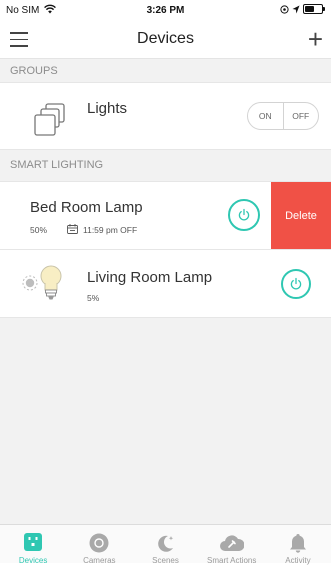 This screenshot has width=331, height=565. What do you see at coordinates (150, 277) in the screenshot?
I see `device-name: Living Room Lamp` at bounding box center [150, 277].